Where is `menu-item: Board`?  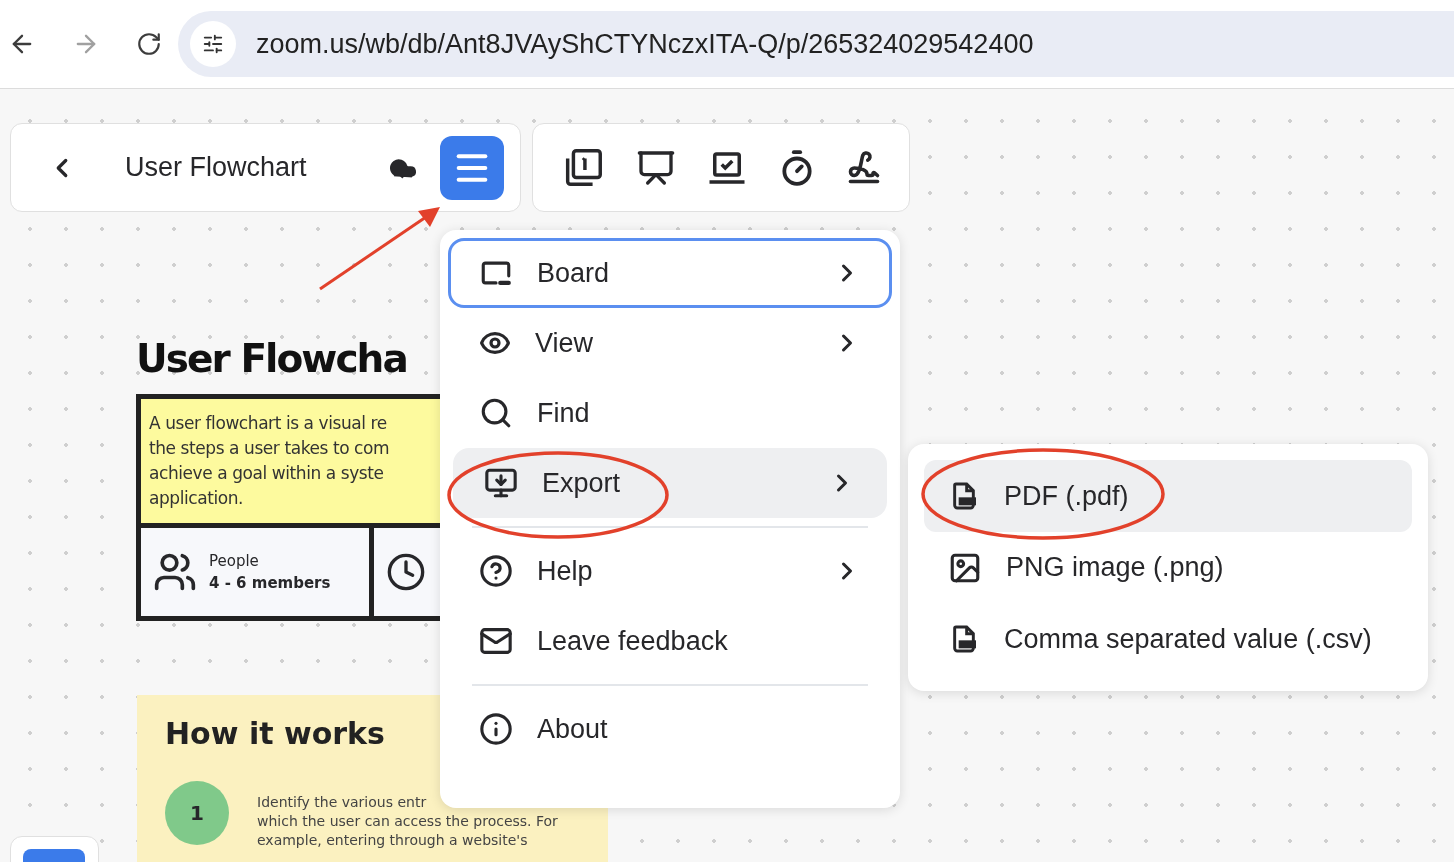
menu-item: Board is located at coordinates (670, 273).